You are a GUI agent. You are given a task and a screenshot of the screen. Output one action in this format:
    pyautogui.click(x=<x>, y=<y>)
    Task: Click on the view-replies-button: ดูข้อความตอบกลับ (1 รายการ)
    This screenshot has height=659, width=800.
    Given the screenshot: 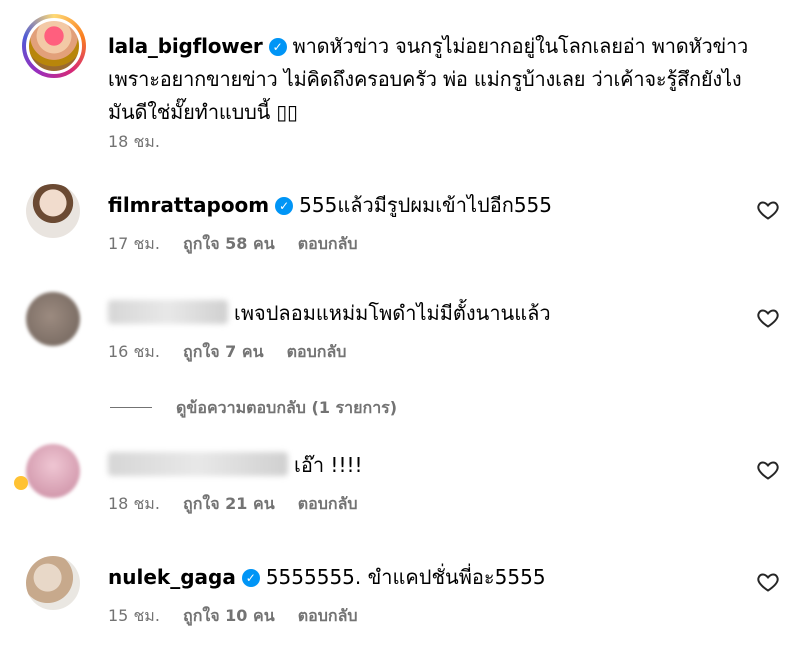 What is the action you would take?
    pyautogui.click(x=253, y=408)
    